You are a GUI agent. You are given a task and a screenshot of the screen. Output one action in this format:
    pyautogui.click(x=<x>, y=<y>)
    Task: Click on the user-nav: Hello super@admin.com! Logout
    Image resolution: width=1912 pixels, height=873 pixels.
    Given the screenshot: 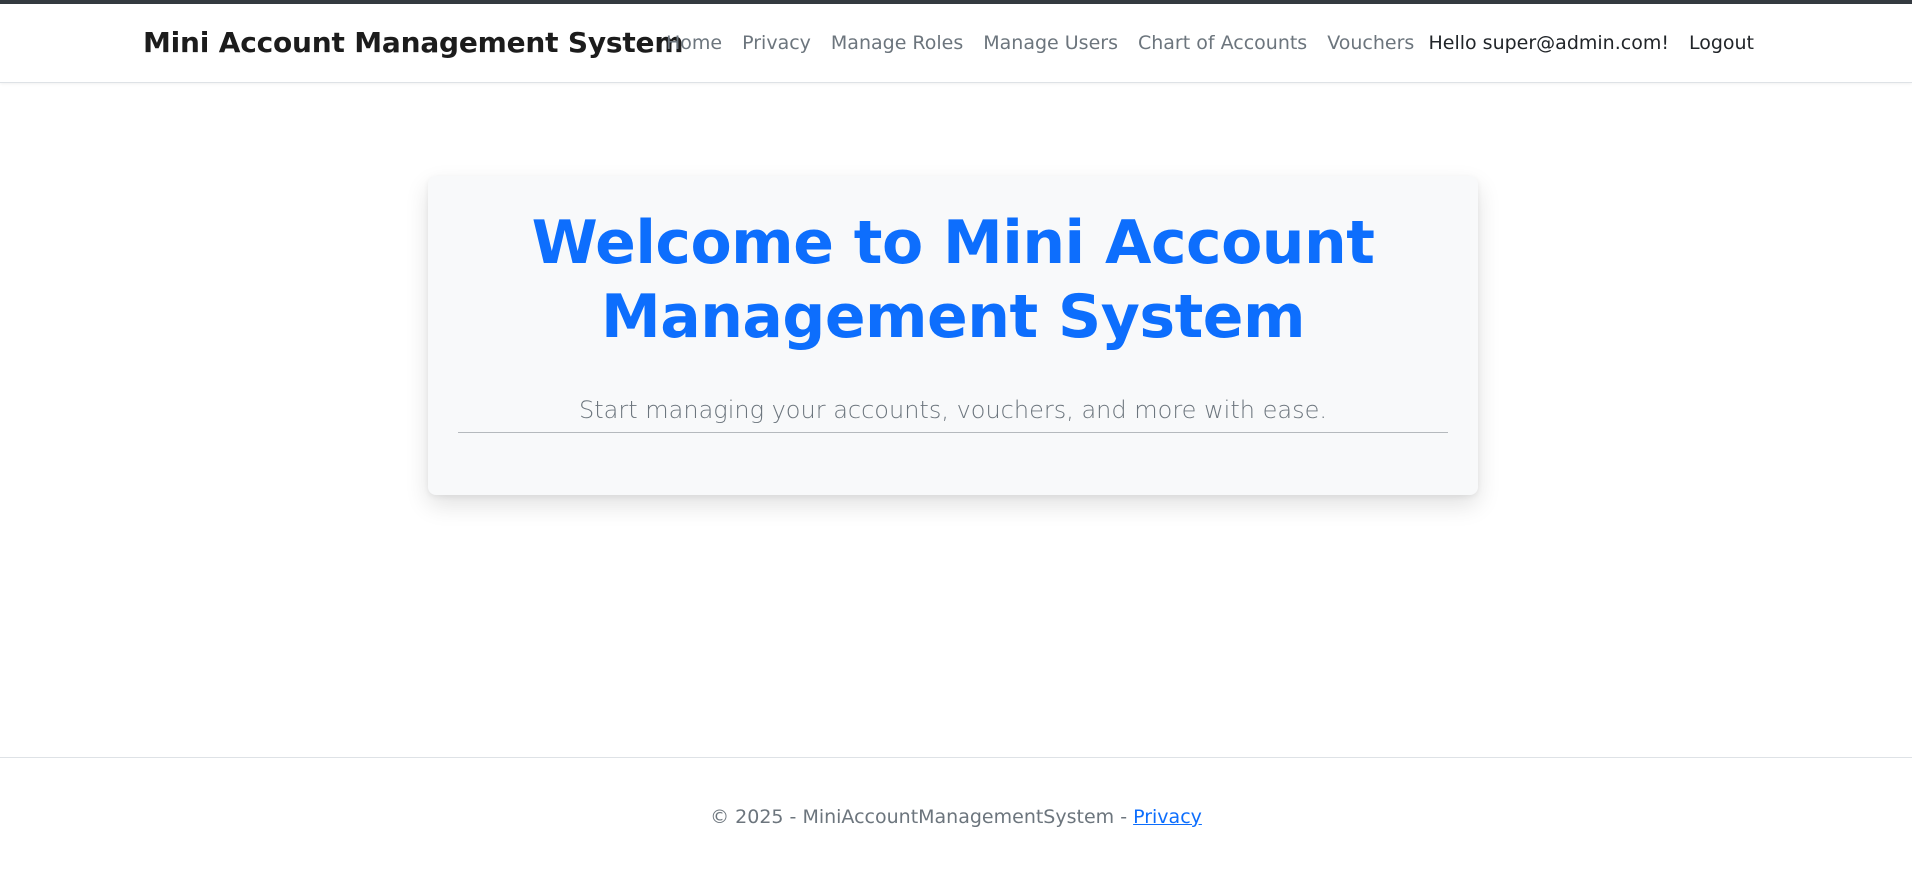 What is the action you would take?
    pyautogui.click(x=1581, y=43)
    